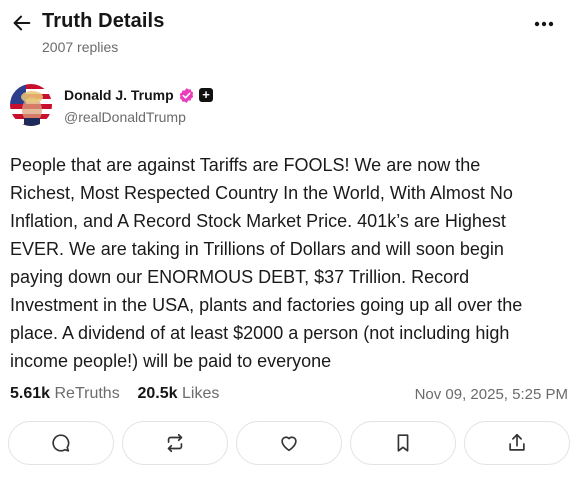 This screenshot has height=481, width=575. I want to click on post-timestamp: Nov 09, 2025, 5:25 PM, so click(491, 394).